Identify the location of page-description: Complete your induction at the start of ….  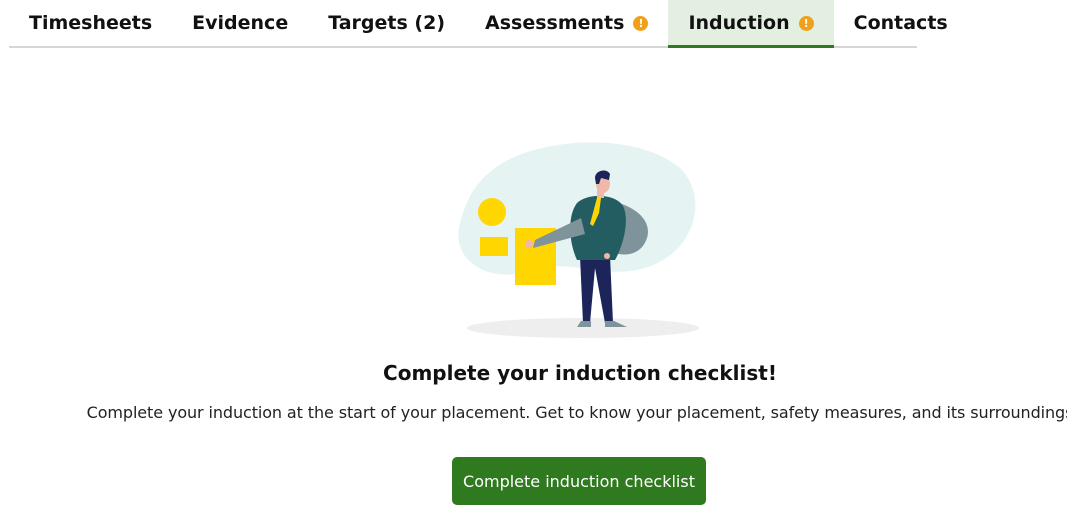
(576, 412).